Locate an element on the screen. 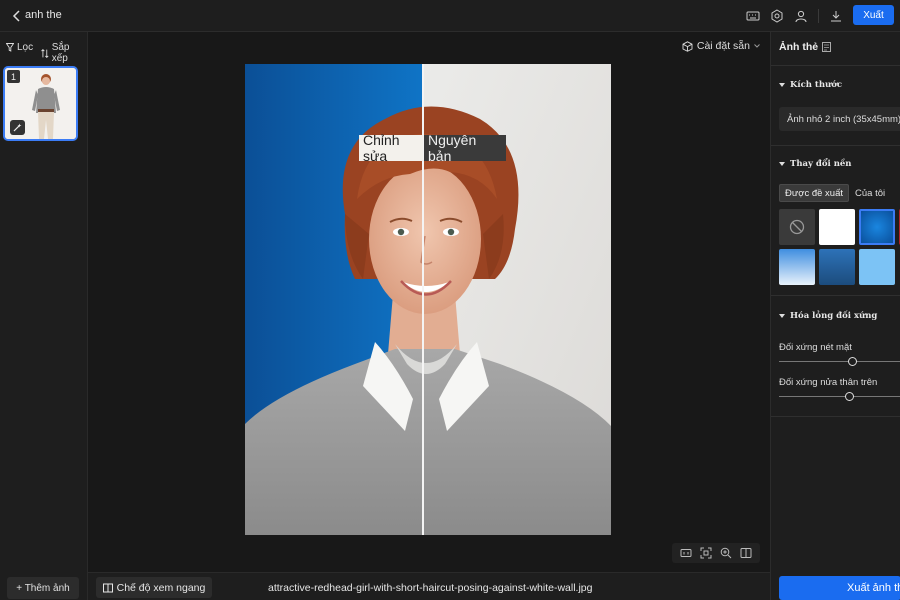 This screenshot has width=900, height=600. size-section-header: Kích thước is located at coordinates (810, 85).